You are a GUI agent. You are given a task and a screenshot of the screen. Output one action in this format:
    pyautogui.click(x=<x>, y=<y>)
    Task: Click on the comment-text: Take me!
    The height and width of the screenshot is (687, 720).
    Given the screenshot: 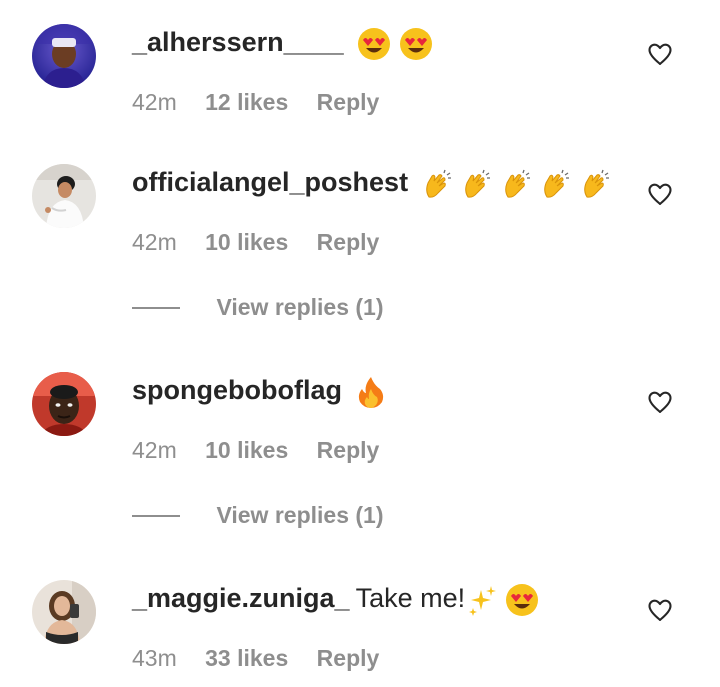 What is the action you would take?
    pyautogui.click(x=410, y=598)
    